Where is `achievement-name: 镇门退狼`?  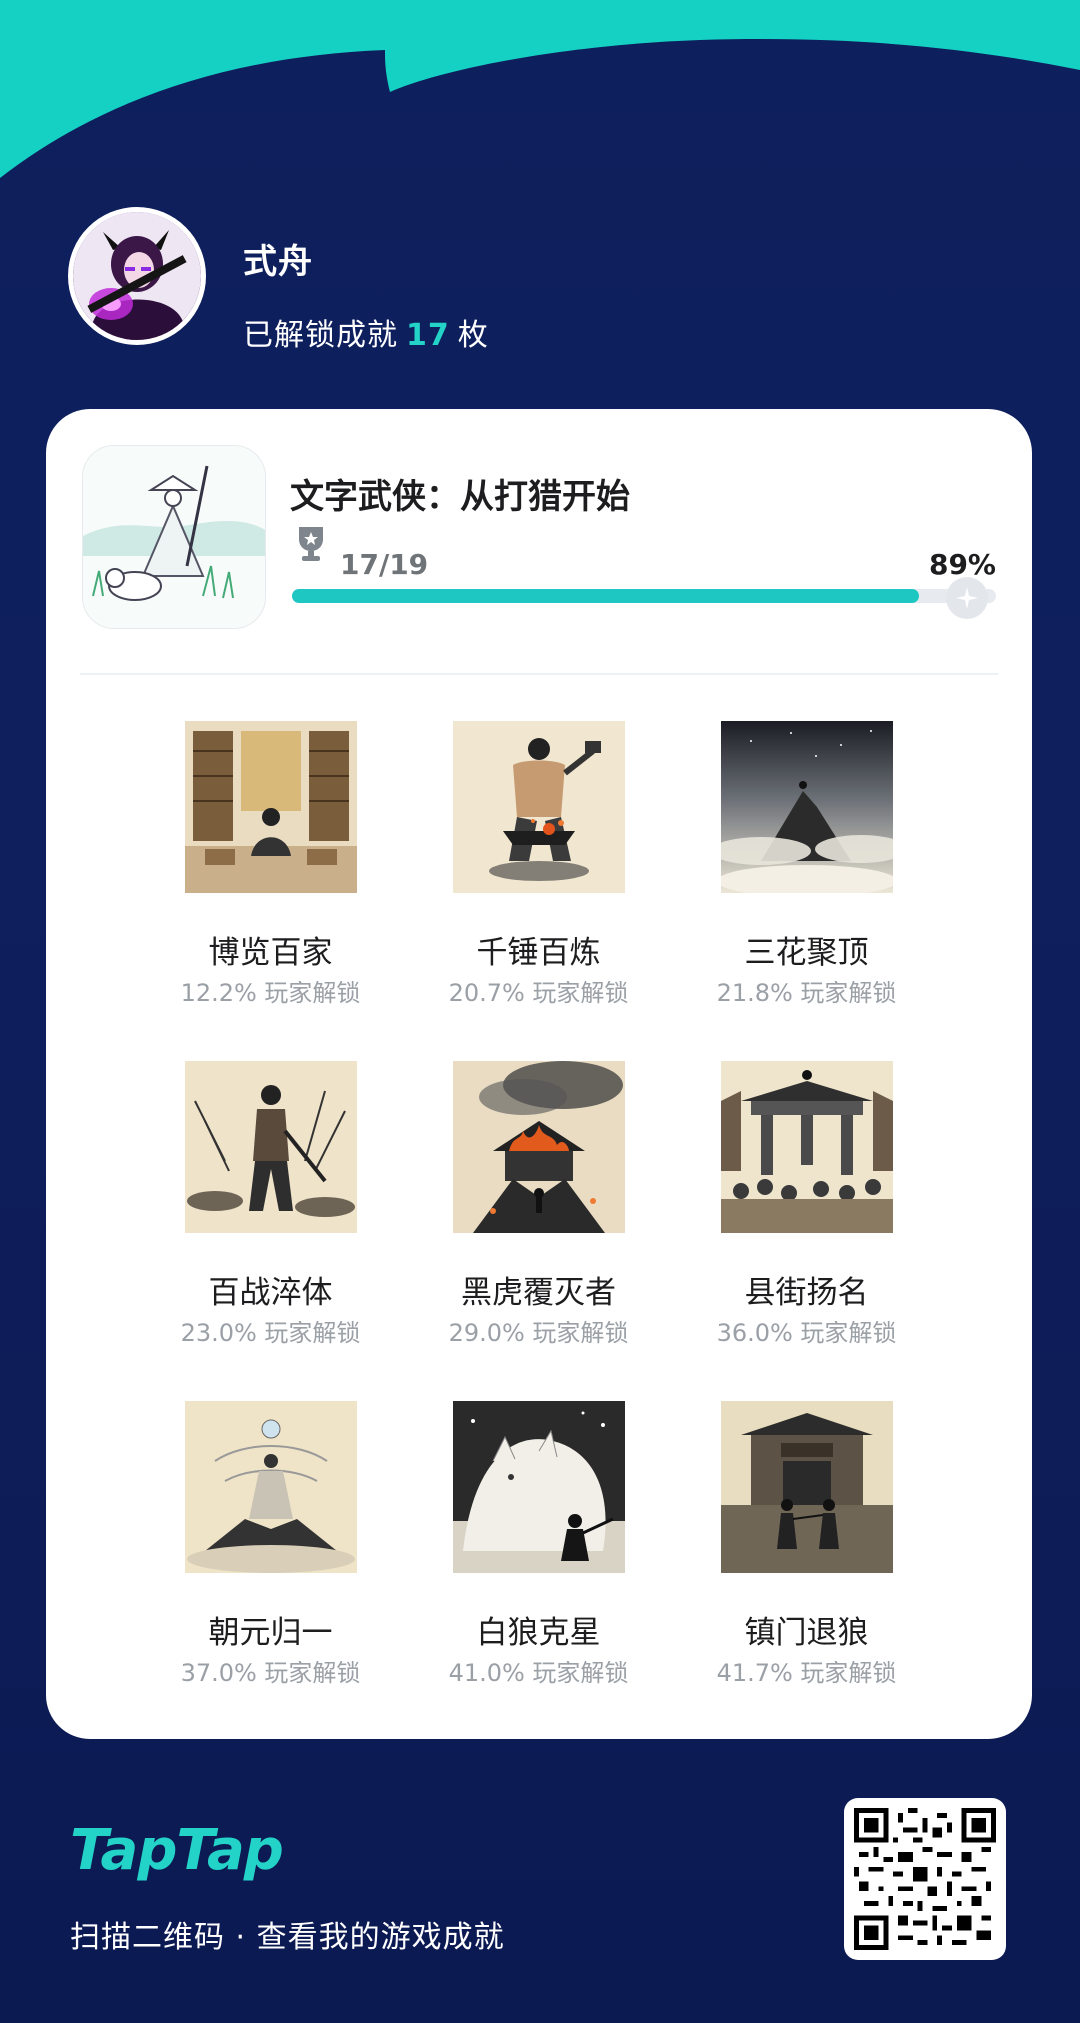 achievement-name: 镇门退狼 is located at coordinates (806, 1633).